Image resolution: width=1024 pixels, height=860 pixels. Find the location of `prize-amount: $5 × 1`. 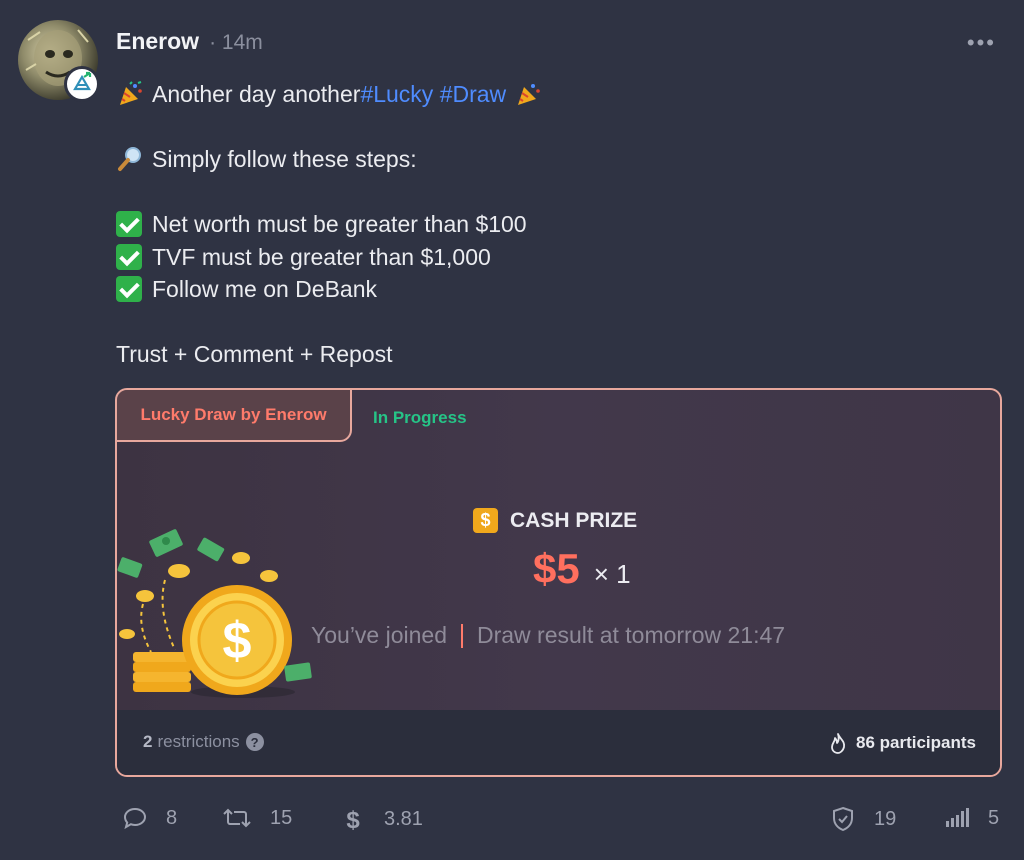

prize-amount: $5 × 1 is located at coordinates (582, 569).